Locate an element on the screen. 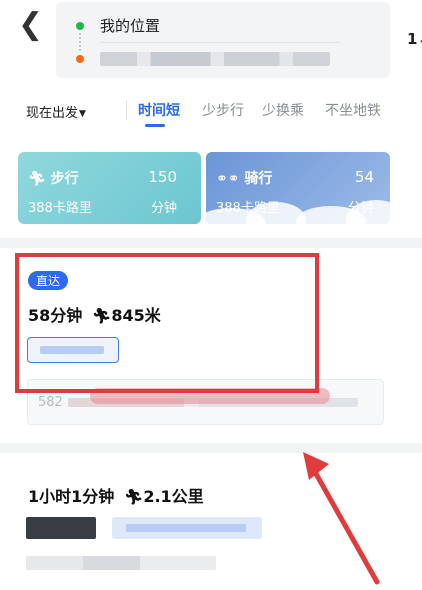 Image resolution: width=422 pixels, height=590 pixels. tab-fewer-transfers: 少换乘 is located at coordinates (283, 110).